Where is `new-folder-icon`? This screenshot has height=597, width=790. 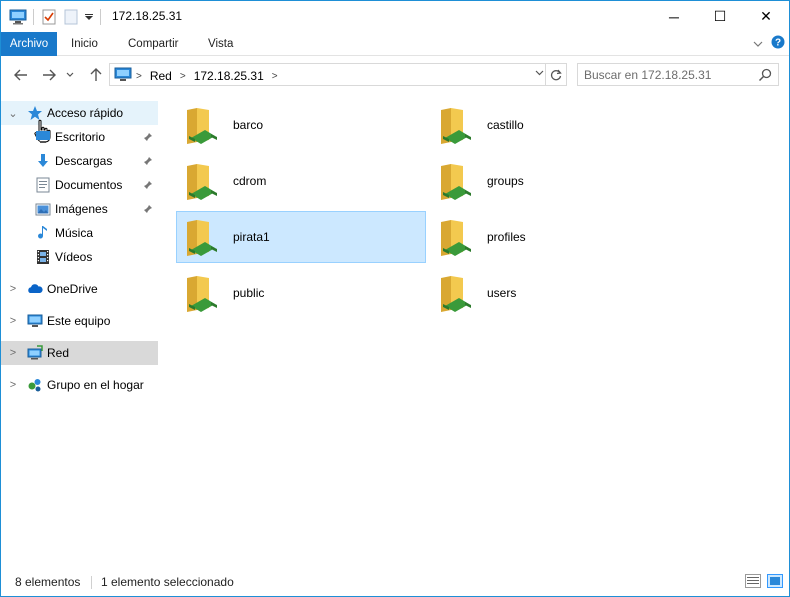 new-folder-icon is located at coordinates (71, 17).